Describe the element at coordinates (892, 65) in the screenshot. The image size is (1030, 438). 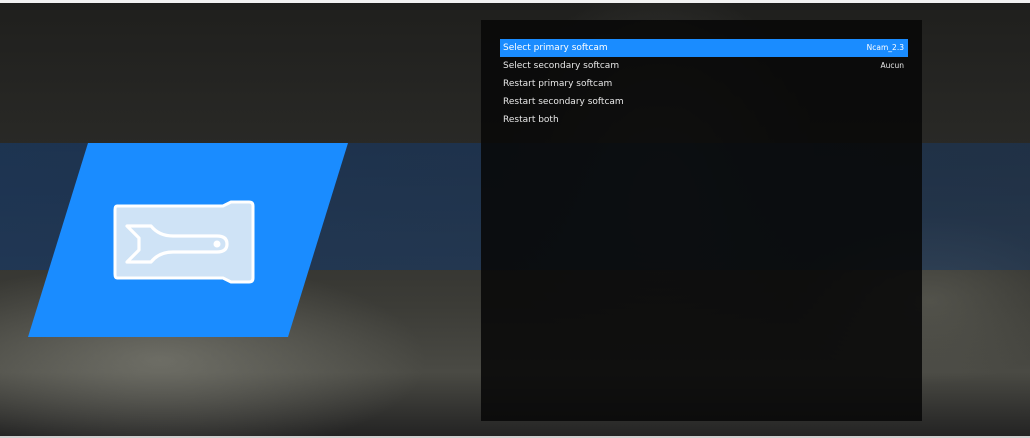
I see `menu-item-value: Aucun` at that location.